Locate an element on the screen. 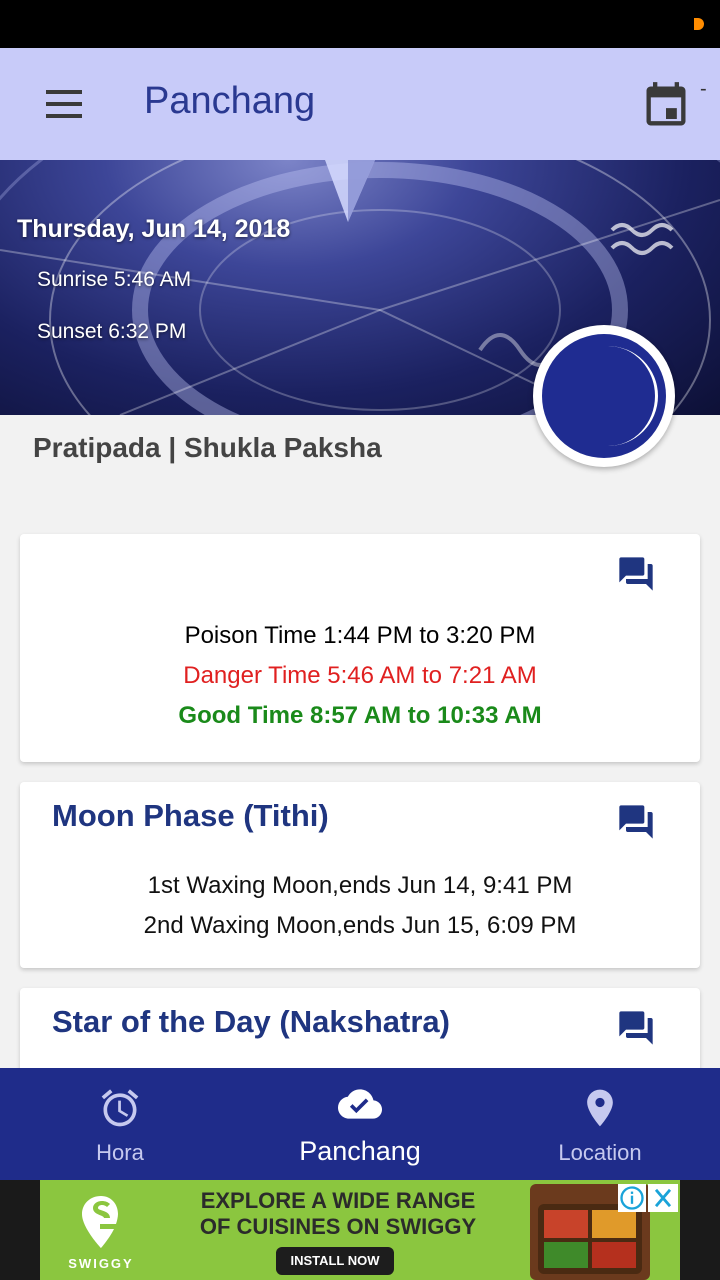  swiggy-logo: SWIGGY is located at coordinates (101, 1234).